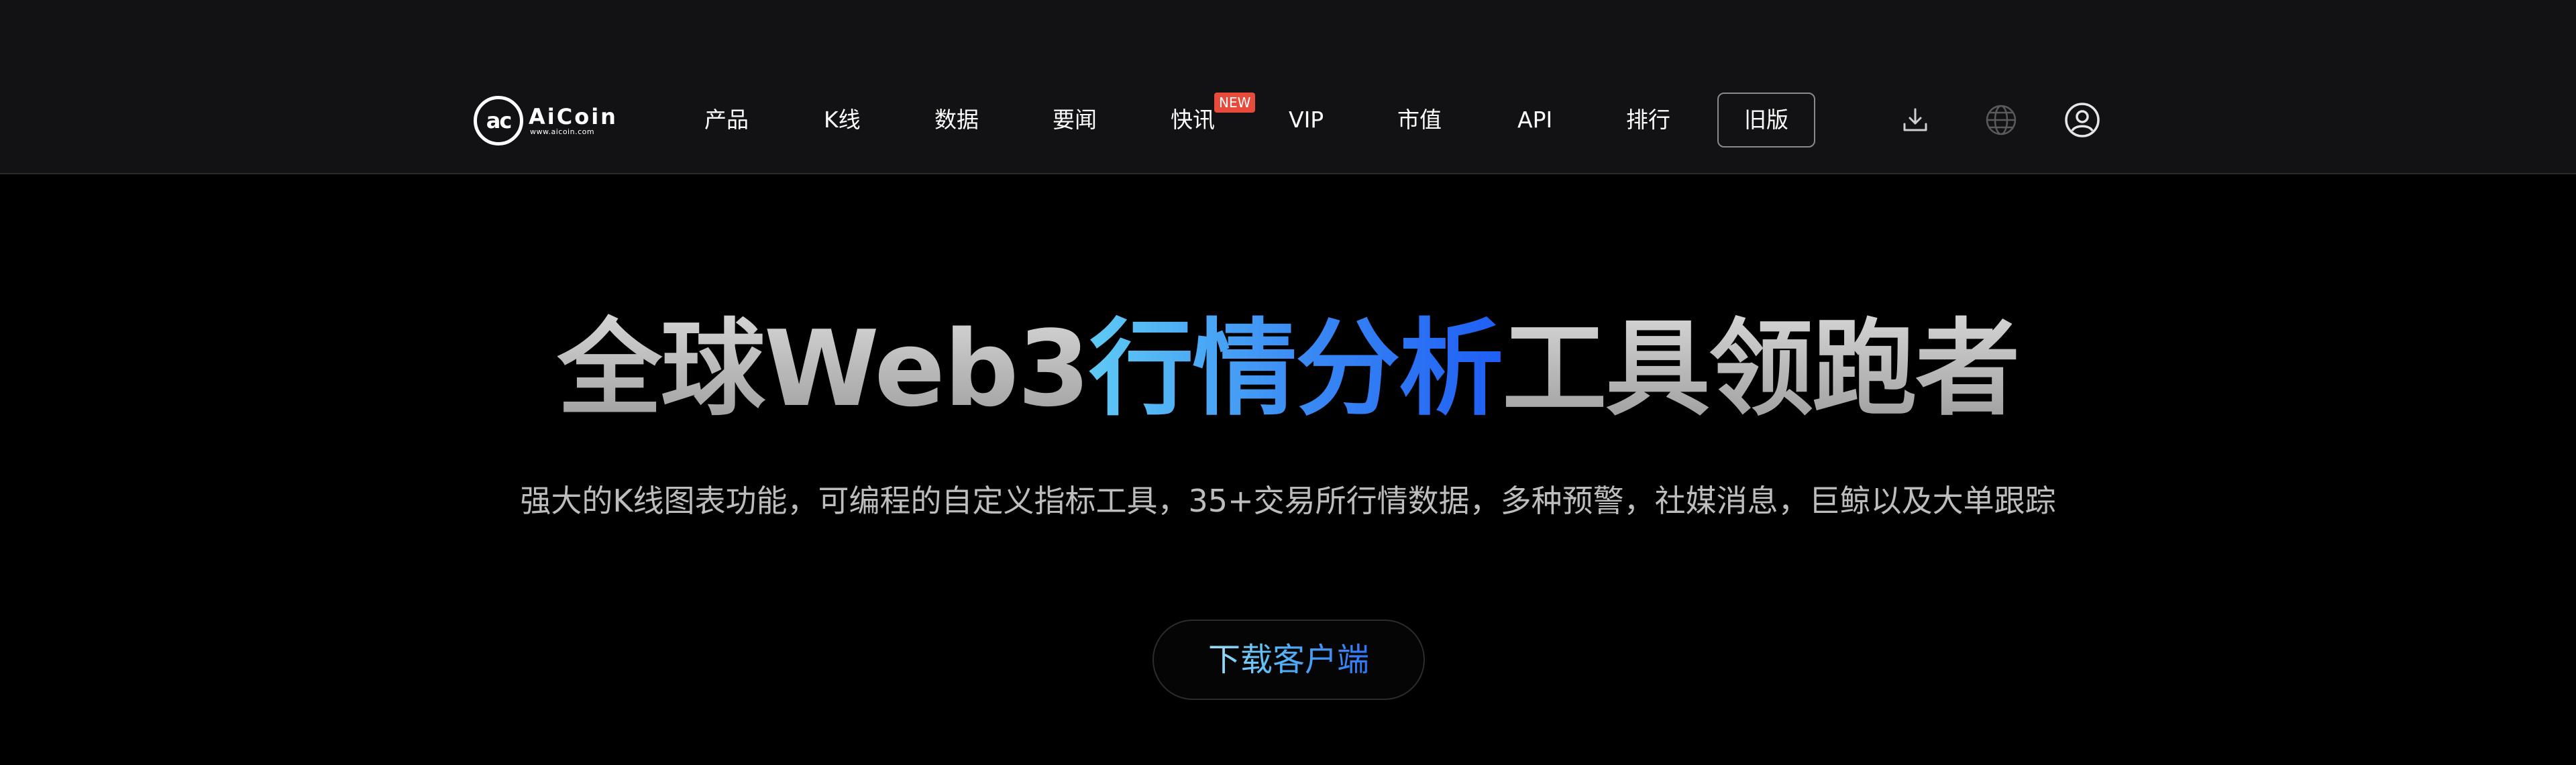 This screenshot has width=2576, height=765. What do you see at coordinates (2082, 120) in the screenshot?
I see `user-icon` at bounding box center [2082, 120].